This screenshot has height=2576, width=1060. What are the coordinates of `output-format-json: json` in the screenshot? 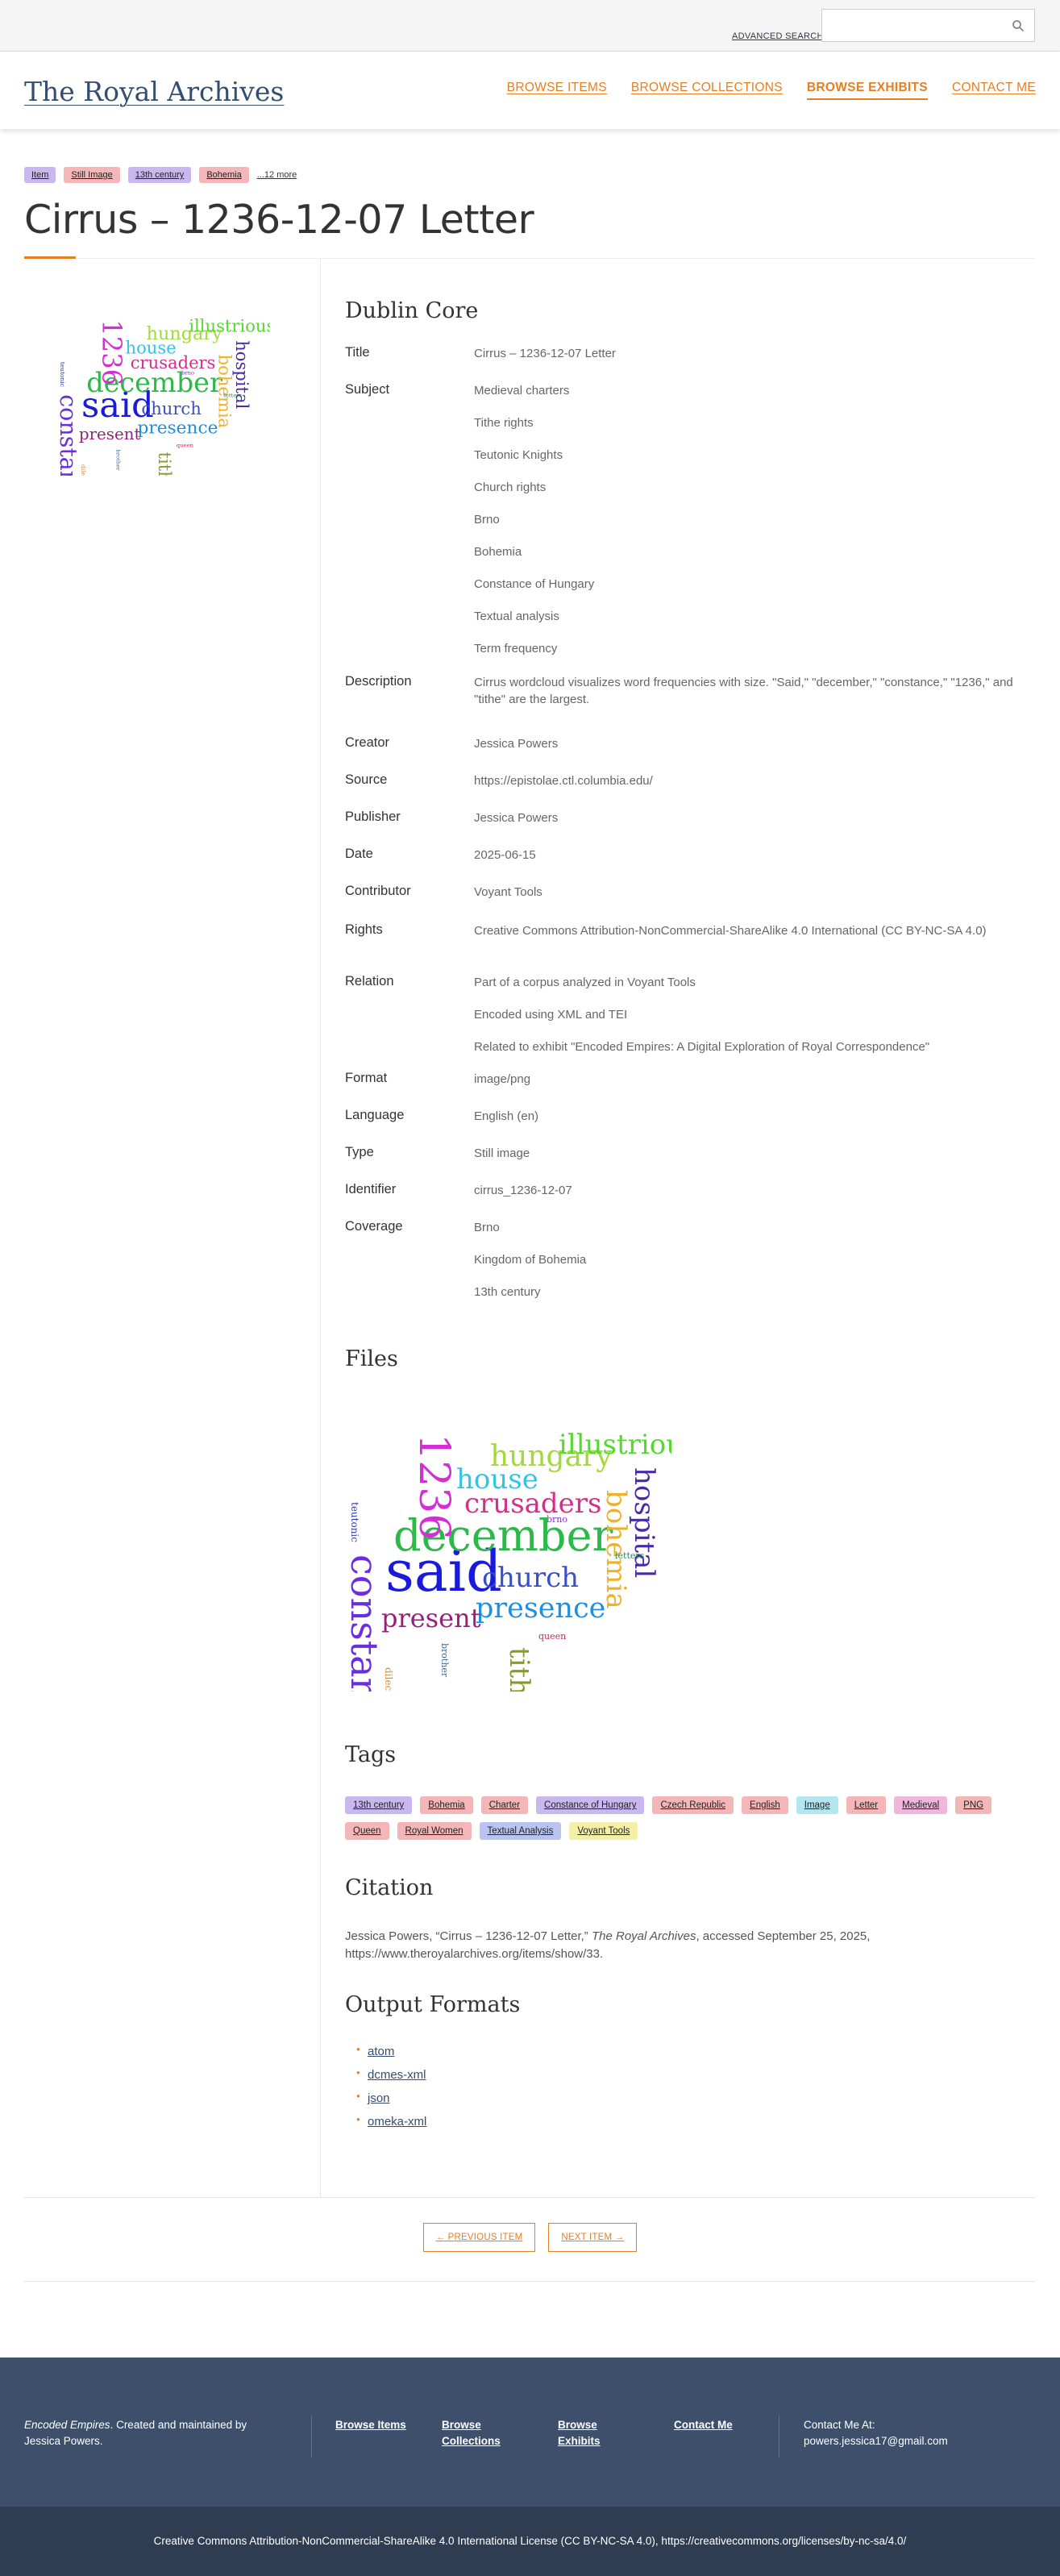 It's located at (379, 2098).